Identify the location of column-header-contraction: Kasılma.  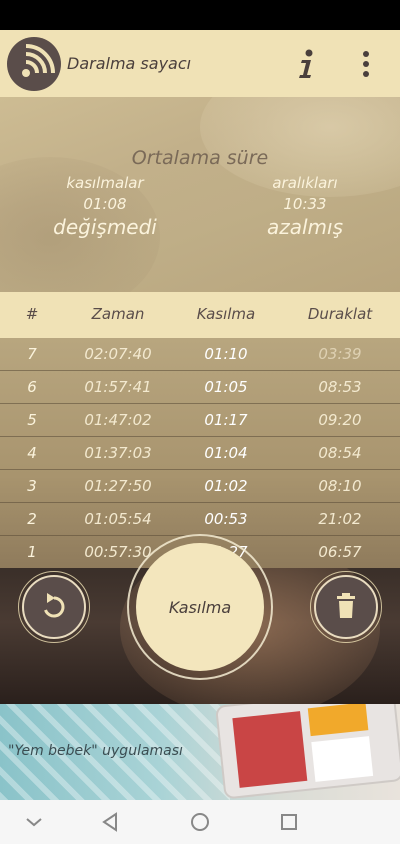
(226, 314).